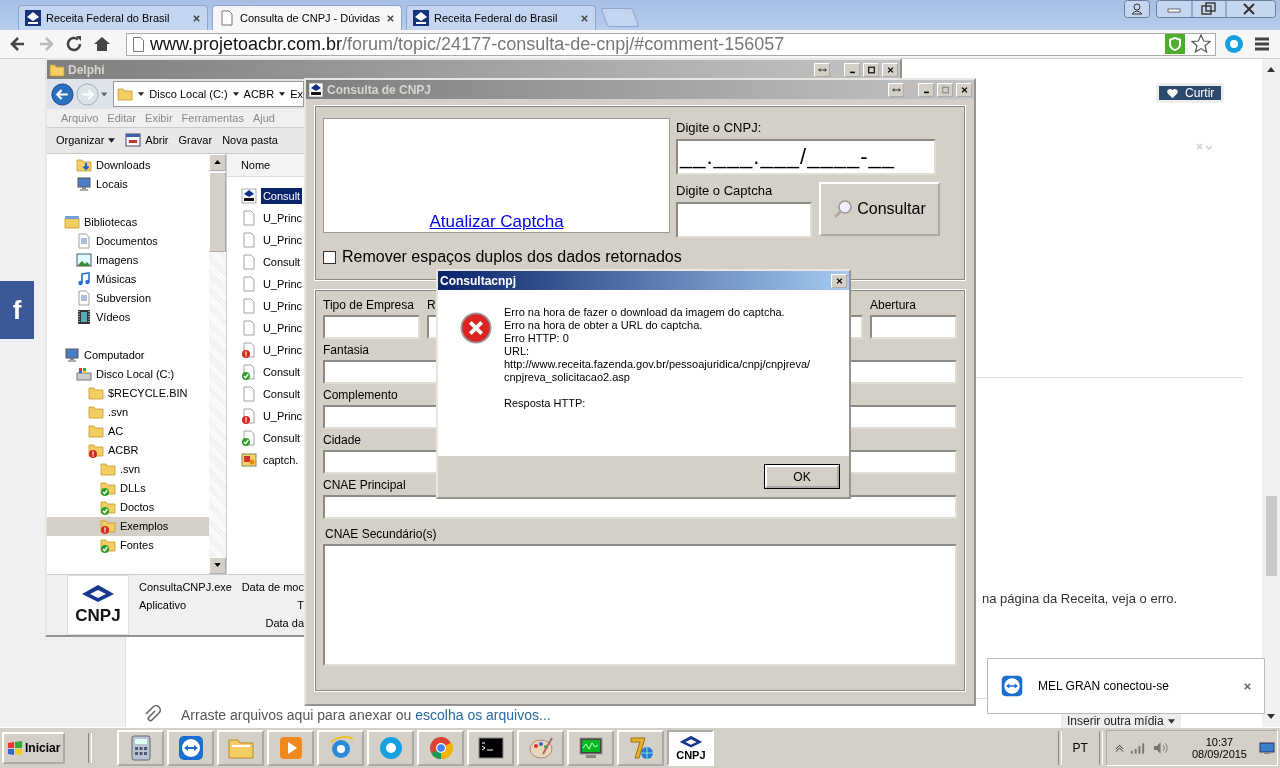 Image resolution: width=1280 pixels, height=768 pixels. Describe the element at coordinates (128, 545) in the screenshot. I see `tree-item: Fontes` at that location.